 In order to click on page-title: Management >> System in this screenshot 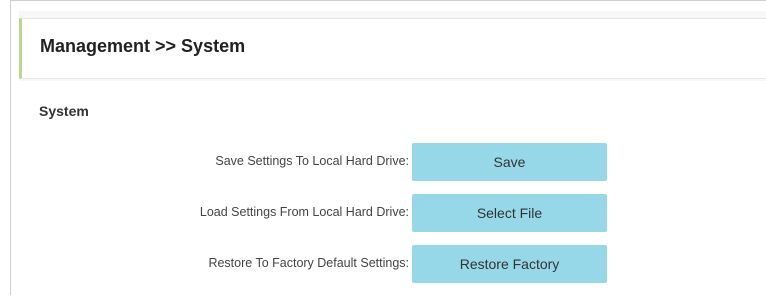, I will do `click(143, 46)`.